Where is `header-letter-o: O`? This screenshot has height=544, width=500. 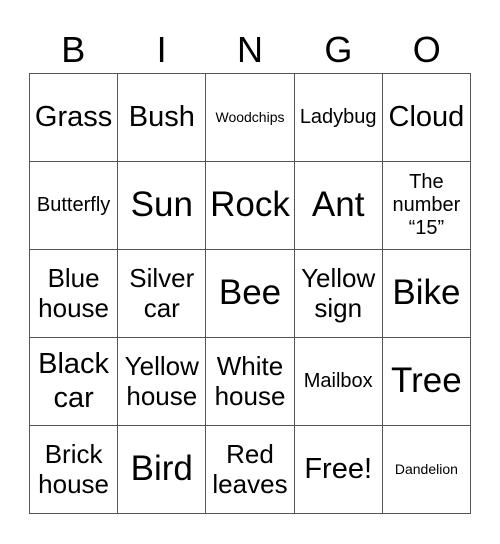 header-letter-o: O is located at coordinates (426, 49).